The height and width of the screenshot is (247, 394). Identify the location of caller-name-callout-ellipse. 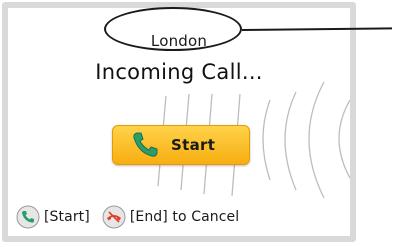
(173, 29).